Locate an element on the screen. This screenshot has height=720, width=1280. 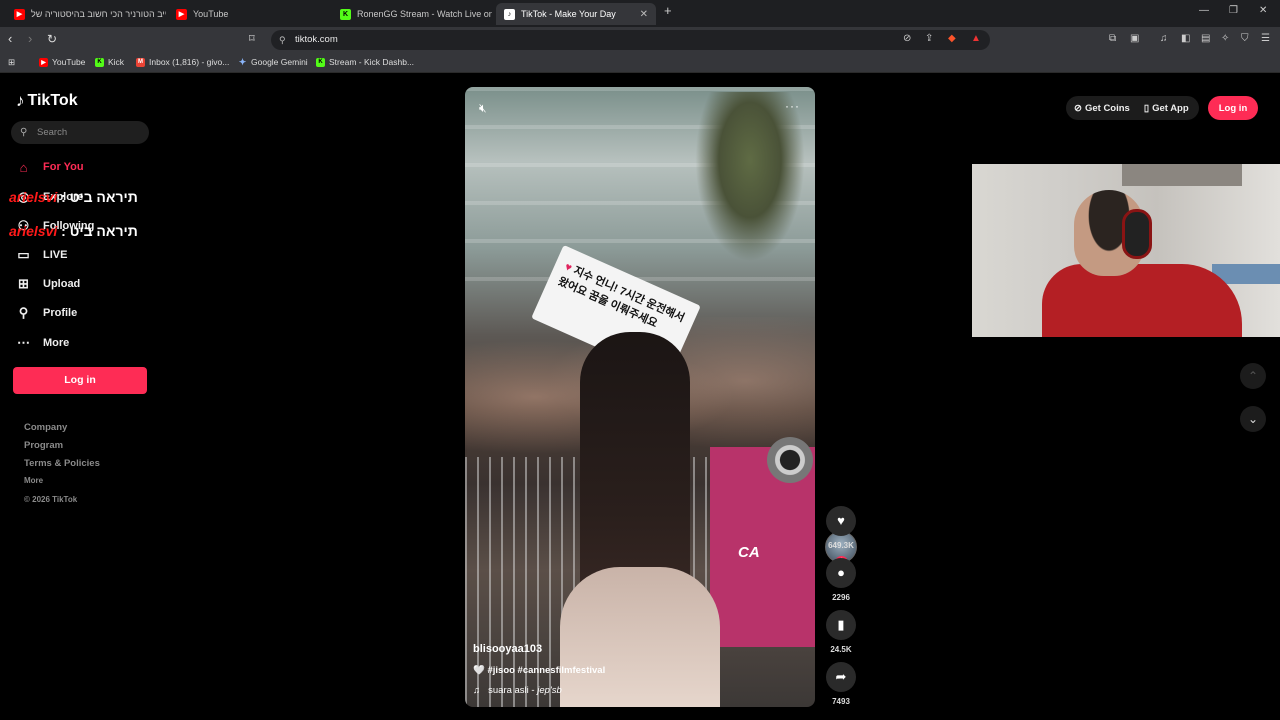
profile-icon: ⚲ is located at coordinates (23, 312).